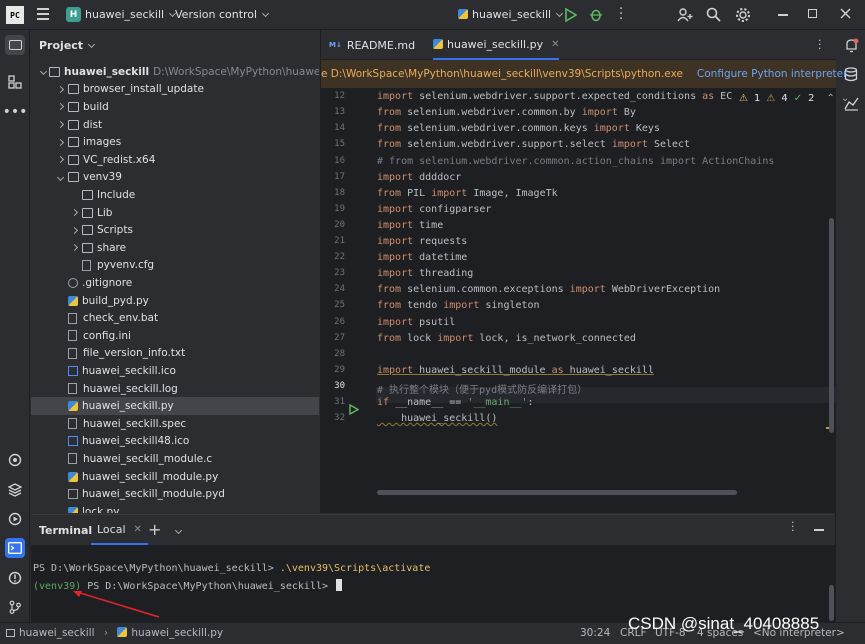 Image resolution: width=865 pixels, height=644 pixels. What do you see at coordinates (333, 305) in the screenshot?
I see `line-number: 25` at bounding box center [333, 305].